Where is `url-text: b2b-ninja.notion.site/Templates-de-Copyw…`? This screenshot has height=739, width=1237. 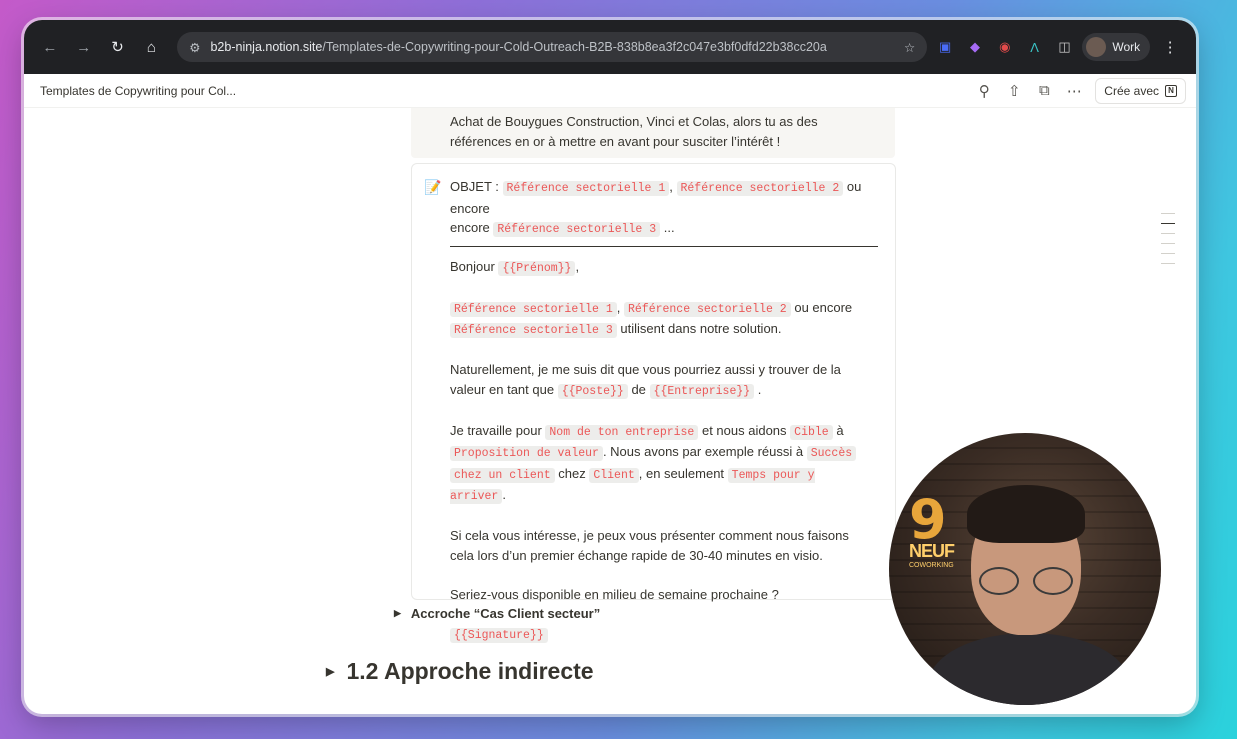
url-text: b2b-ninja.notion.site/Templates-de-Copyw… is located at coordinates (518, 47).